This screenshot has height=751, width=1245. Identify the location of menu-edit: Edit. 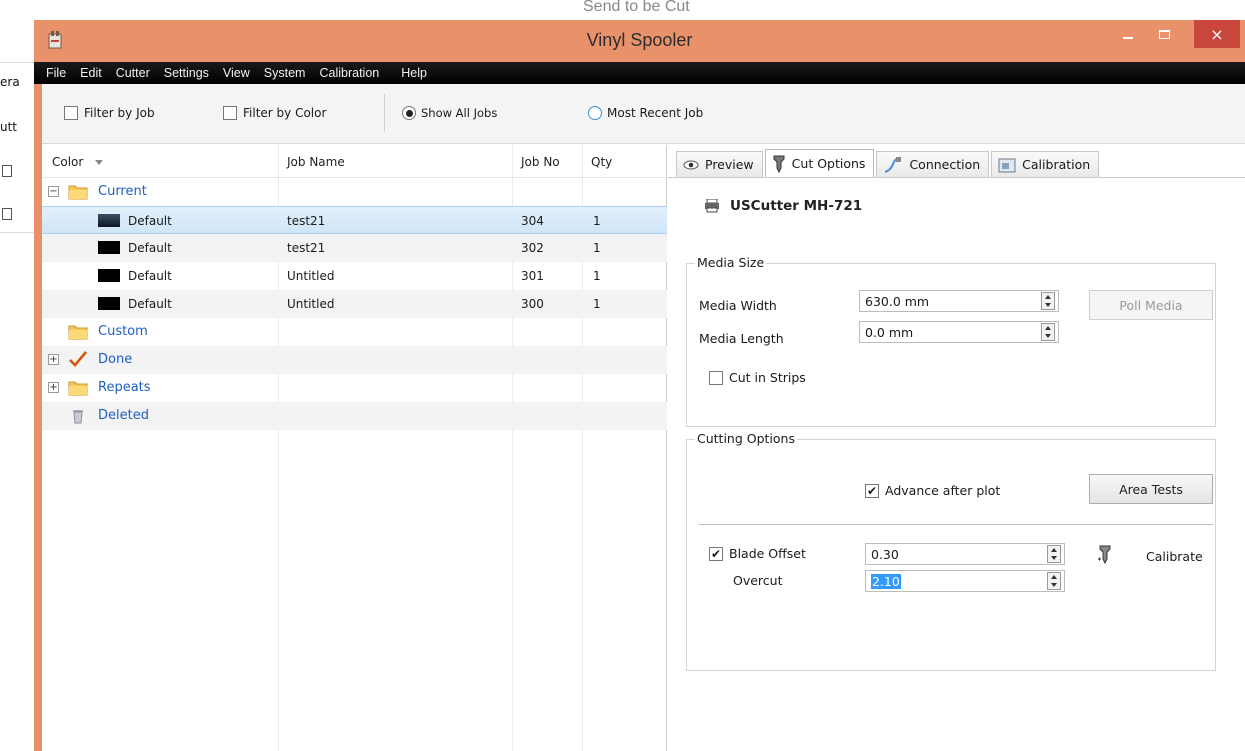
(91, 73).